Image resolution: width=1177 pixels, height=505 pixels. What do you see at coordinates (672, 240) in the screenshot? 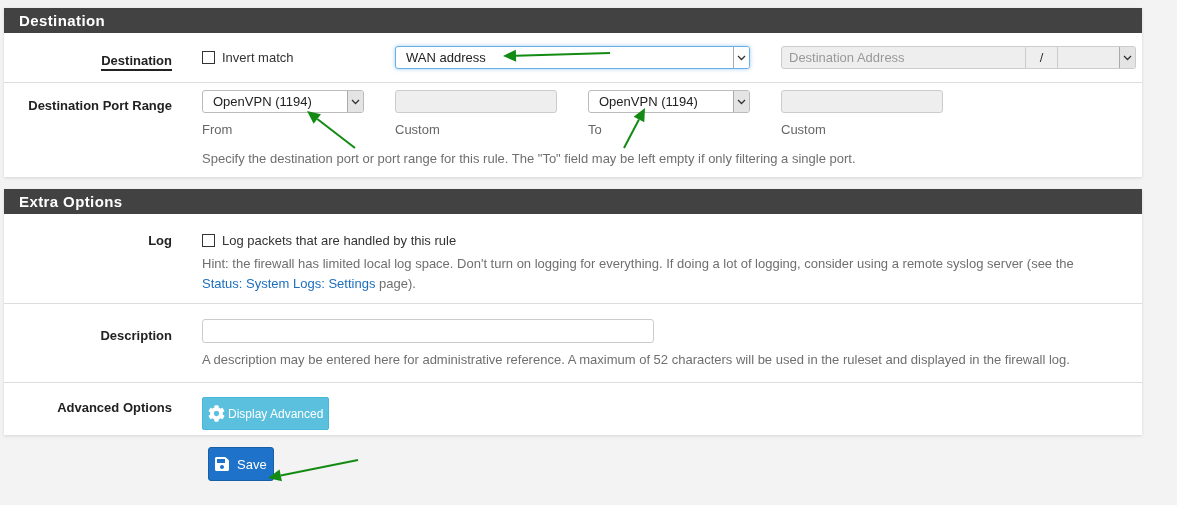
I see `checkbox: Log packets that are handled by this rule` at bounding box center [672, 240].